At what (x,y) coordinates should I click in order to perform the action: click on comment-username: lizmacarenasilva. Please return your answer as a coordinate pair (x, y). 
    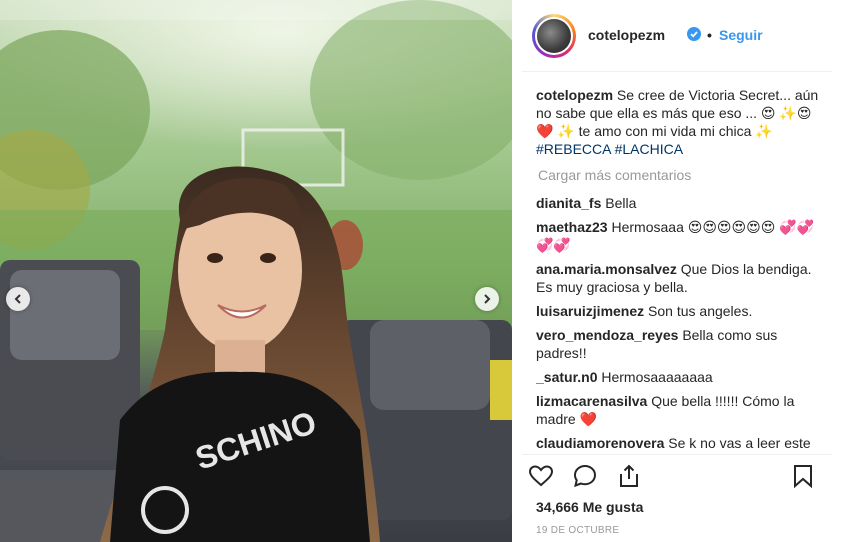
    Looking at the image, I should click on (591, 401).